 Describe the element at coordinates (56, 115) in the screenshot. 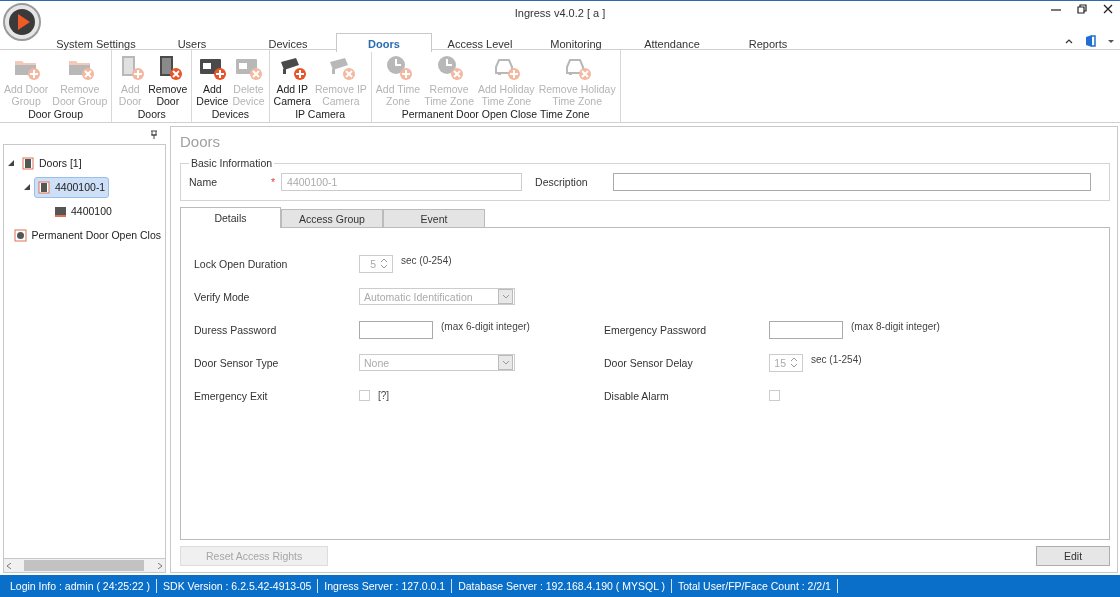

I see `group-label: Door Group` at that location.